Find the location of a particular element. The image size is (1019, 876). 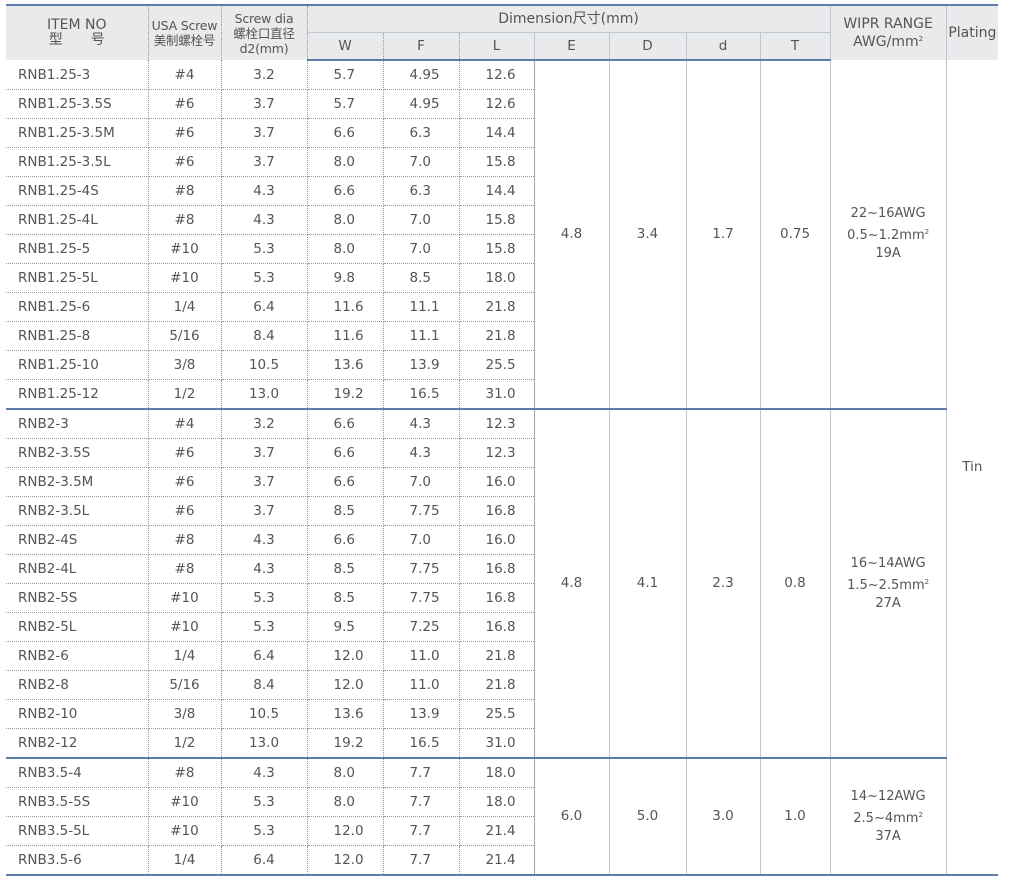

wire-current: 37A is located at coordinates (888, 836).